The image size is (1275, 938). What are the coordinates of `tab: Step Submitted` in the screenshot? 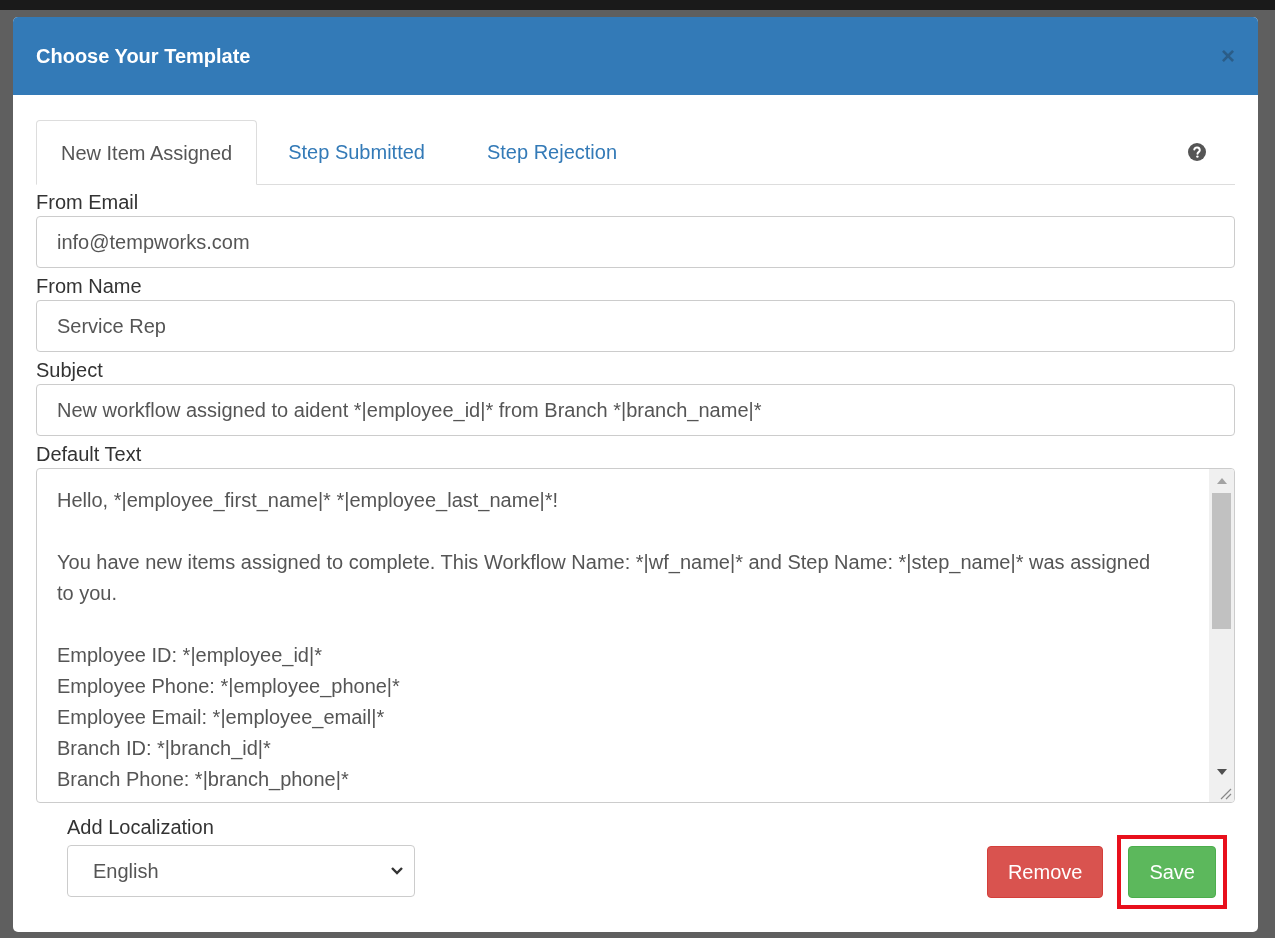 It's located at (356, 151).